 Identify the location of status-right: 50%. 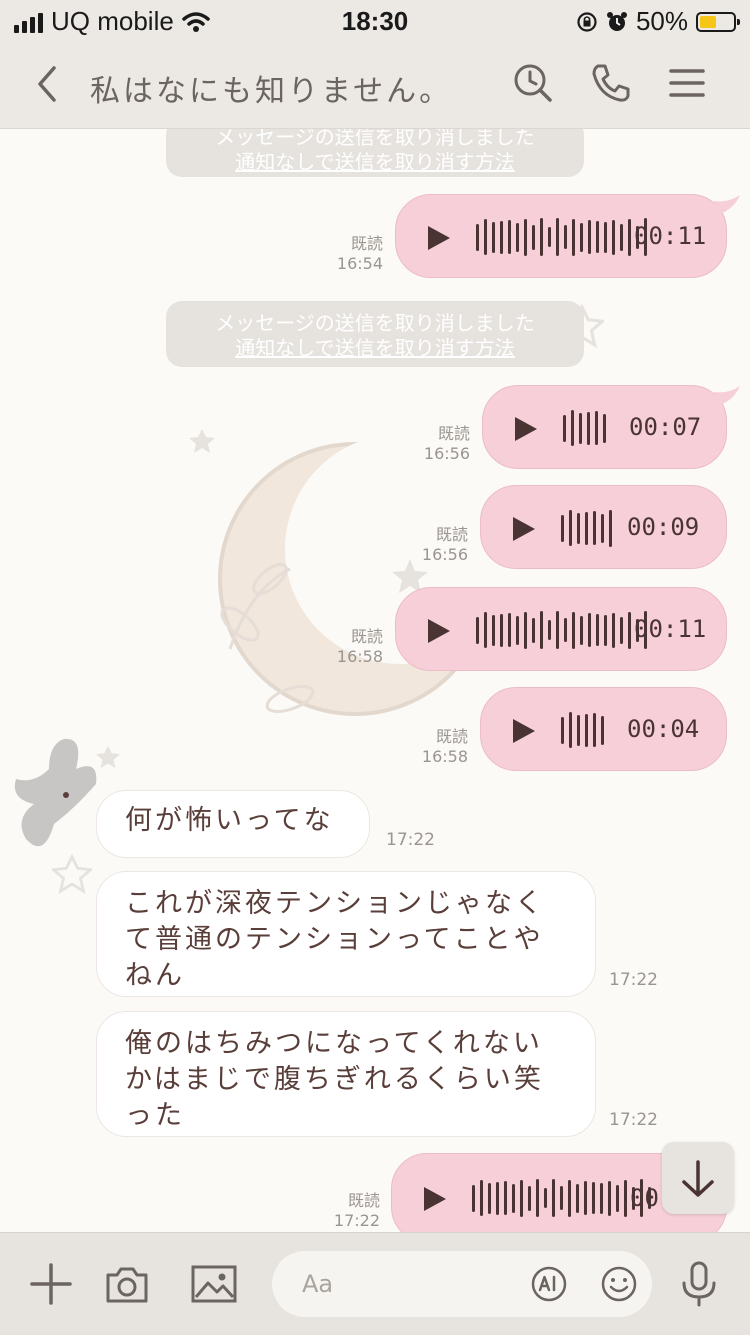
(658, 21).